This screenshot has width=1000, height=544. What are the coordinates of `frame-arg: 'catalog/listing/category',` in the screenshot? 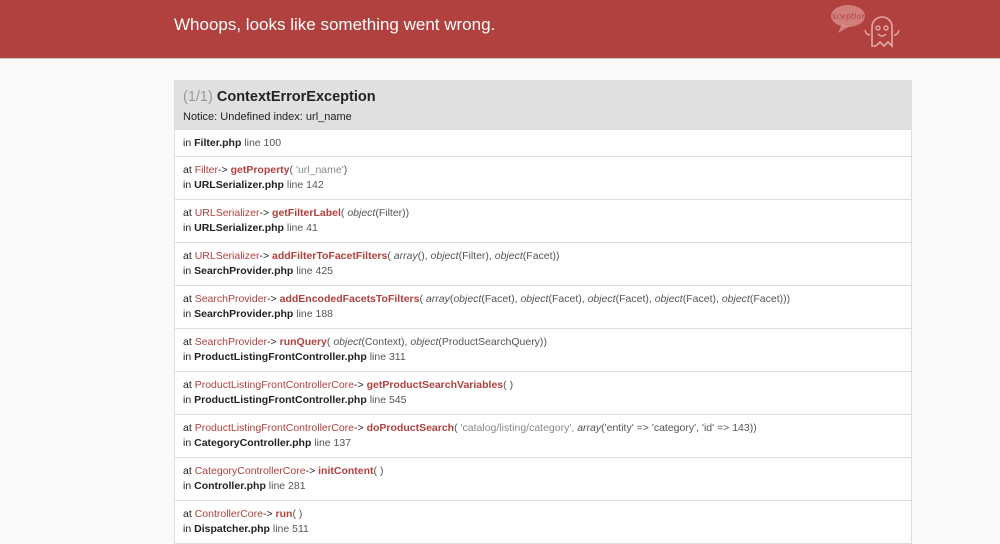 It's located at (519, 428).